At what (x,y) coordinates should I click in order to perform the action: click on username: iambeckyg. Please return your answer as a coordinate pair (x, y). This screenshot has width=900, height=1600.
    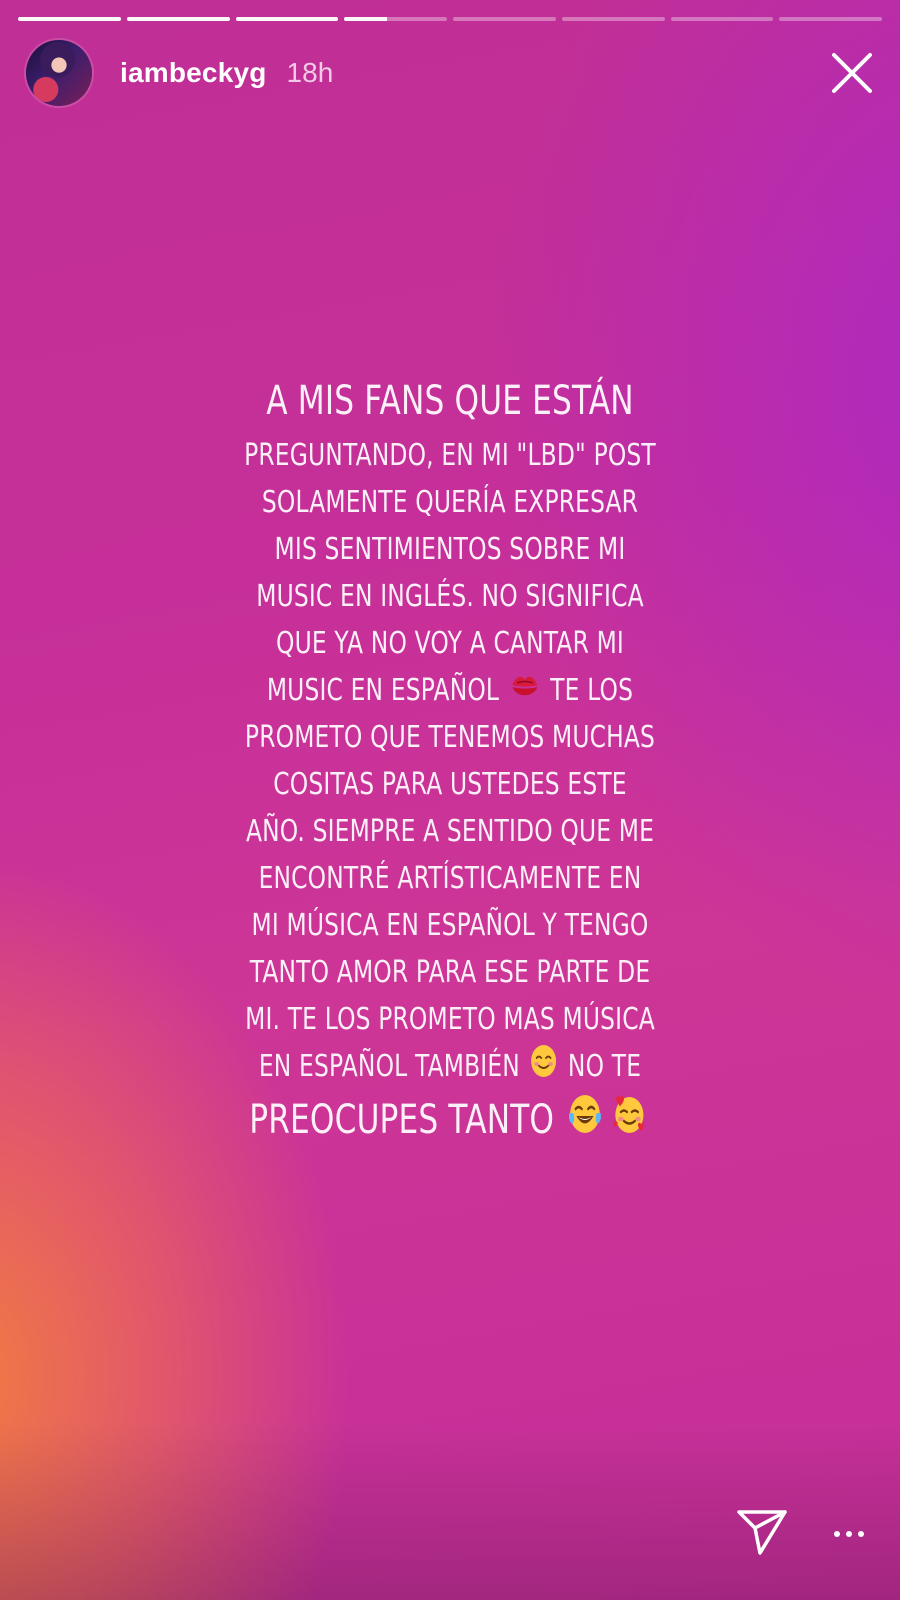
    Looking at the image, I should click on (193, 73).